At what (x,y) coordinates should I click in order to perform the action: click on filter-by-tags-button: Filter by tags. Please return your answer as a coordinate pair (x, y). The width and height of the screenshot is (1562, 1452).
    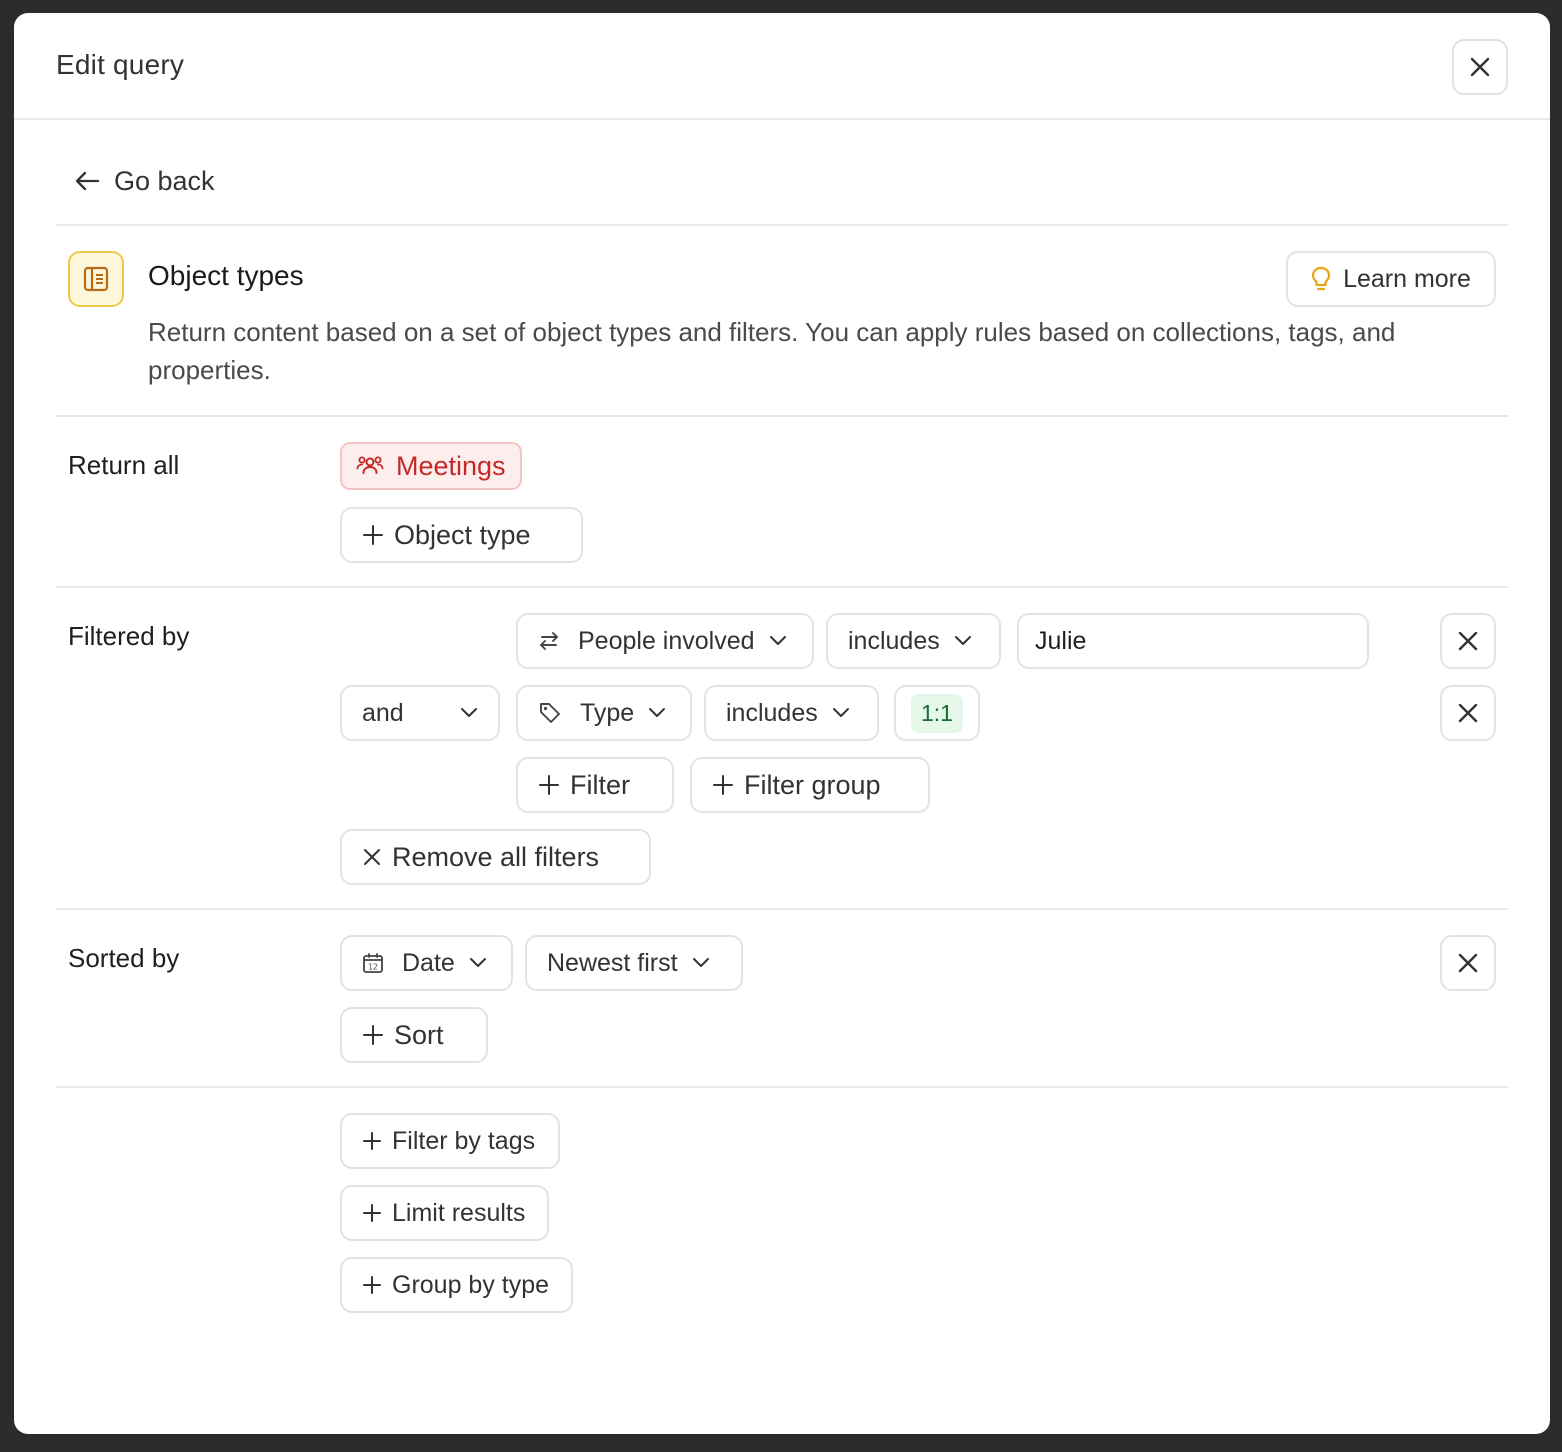
    Looking at the image, I should click on (450, 1141).